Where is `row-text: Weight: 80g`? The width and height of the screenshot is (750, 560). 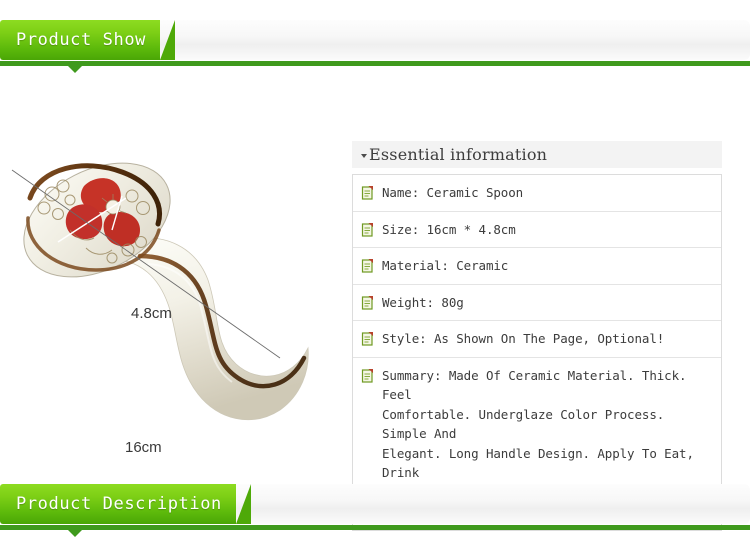 row-text: Weight: 80g is located at coordinates (423, 302).